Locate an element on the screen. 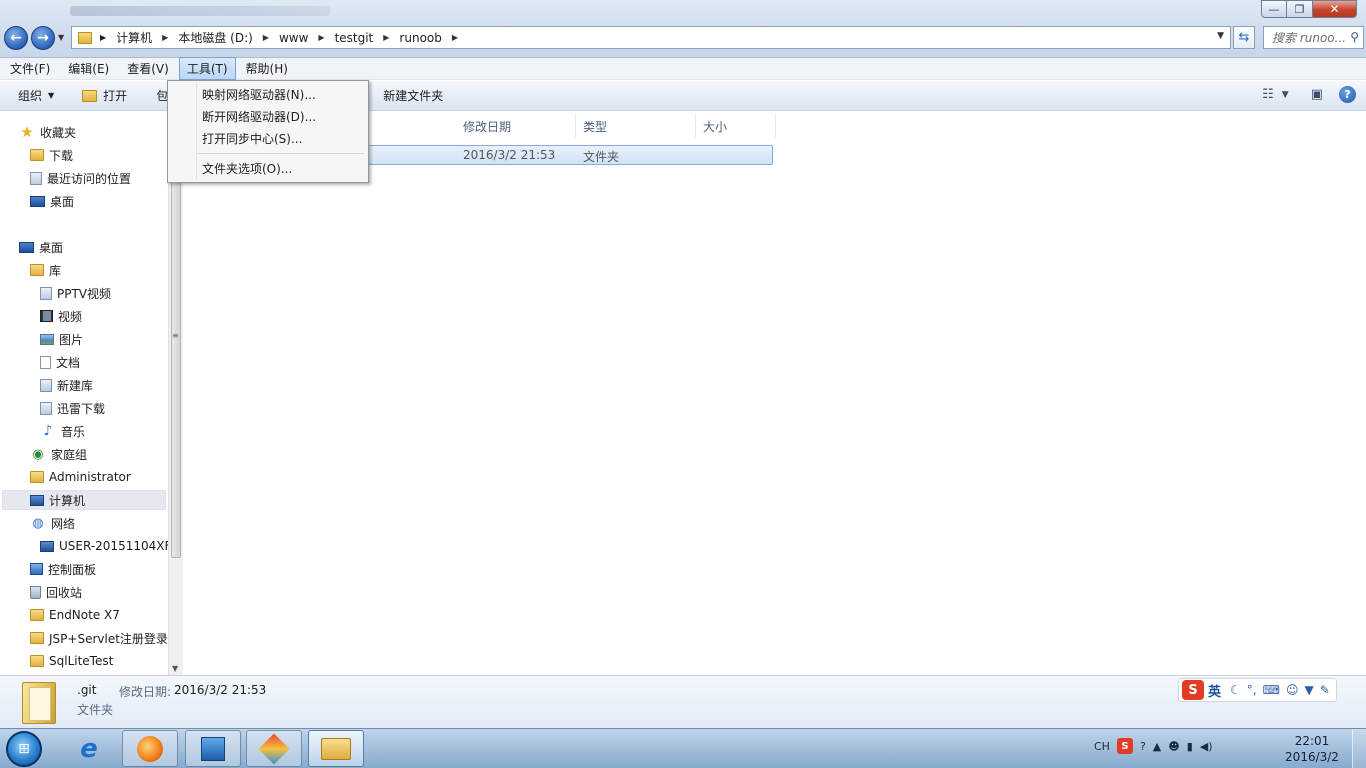  maximize-button: ❐ is located at coordinates (1300, 9).